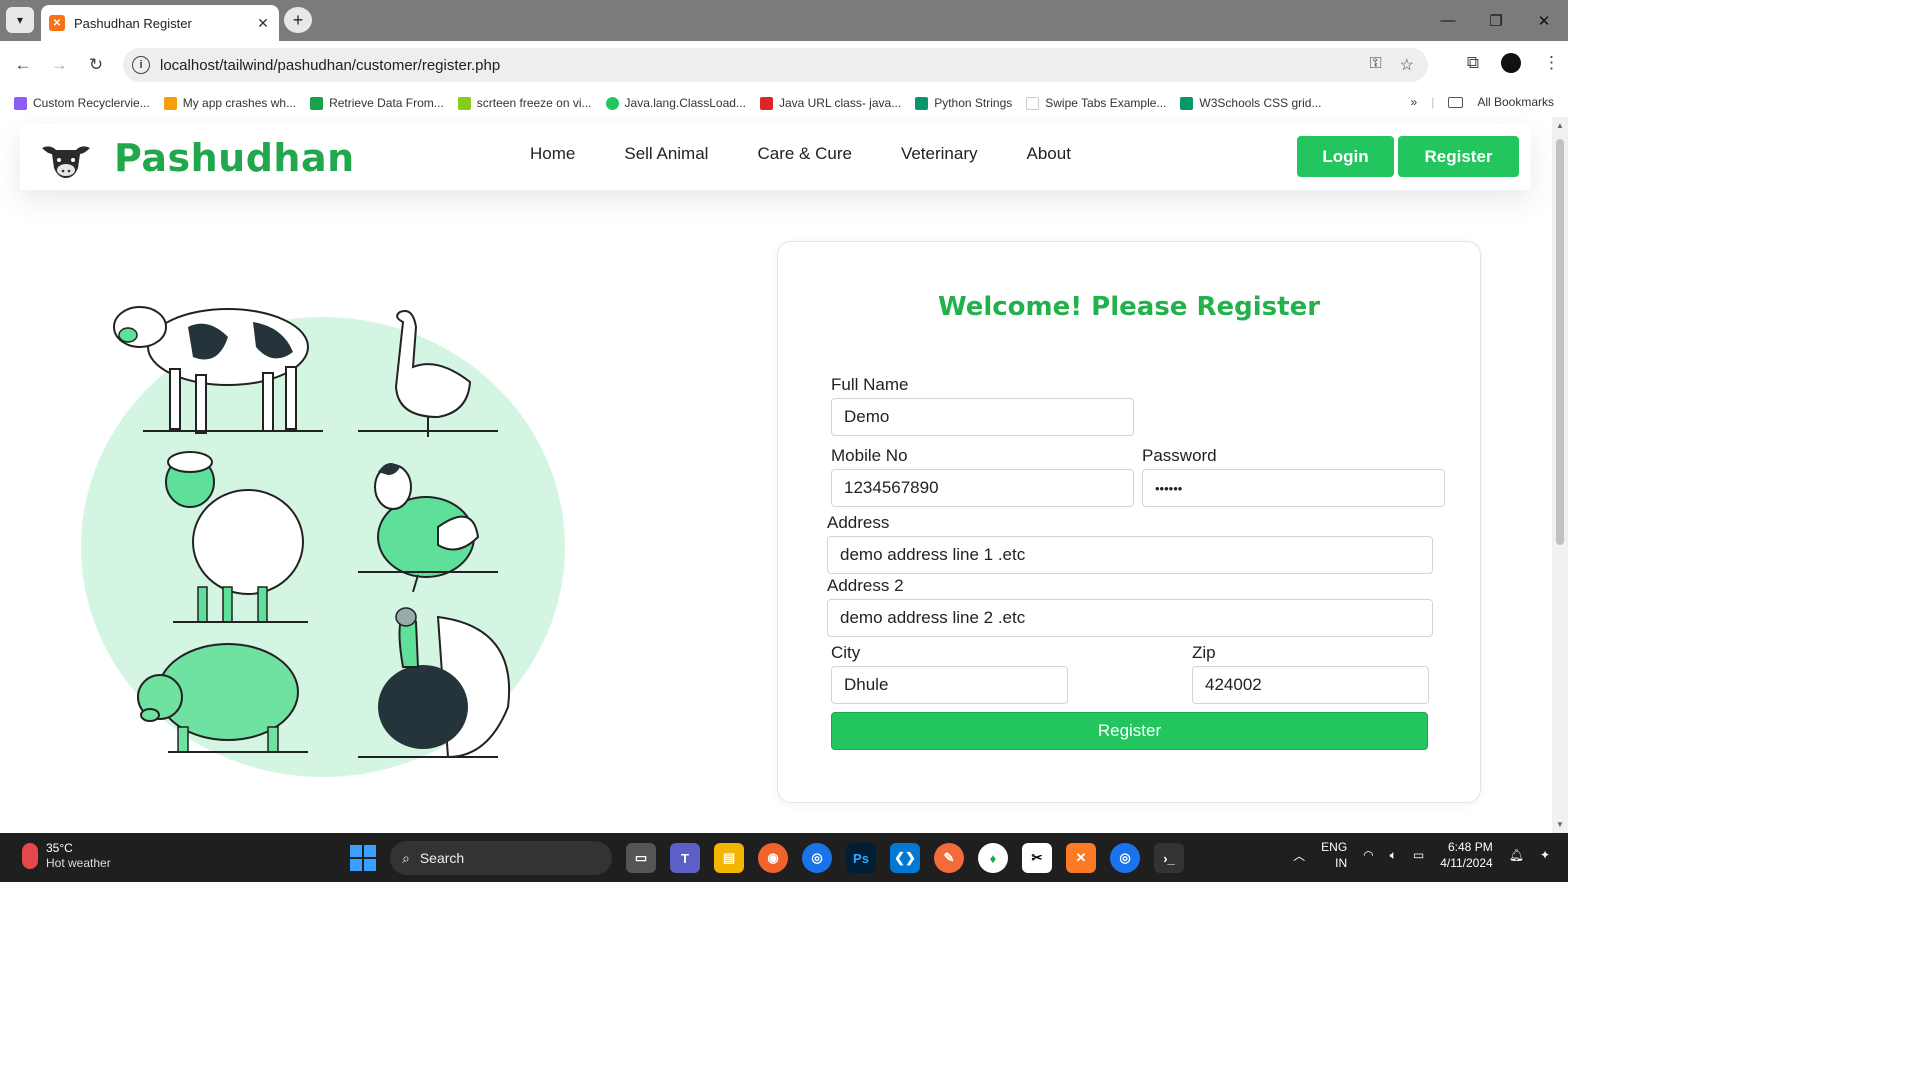 The height and width of the screenshot is (1080, 1920). What do you see at coordinates (133, 23) in the screenshot?
I see `tab-title: Pashudhan Register` at bounding box center [133, 23].